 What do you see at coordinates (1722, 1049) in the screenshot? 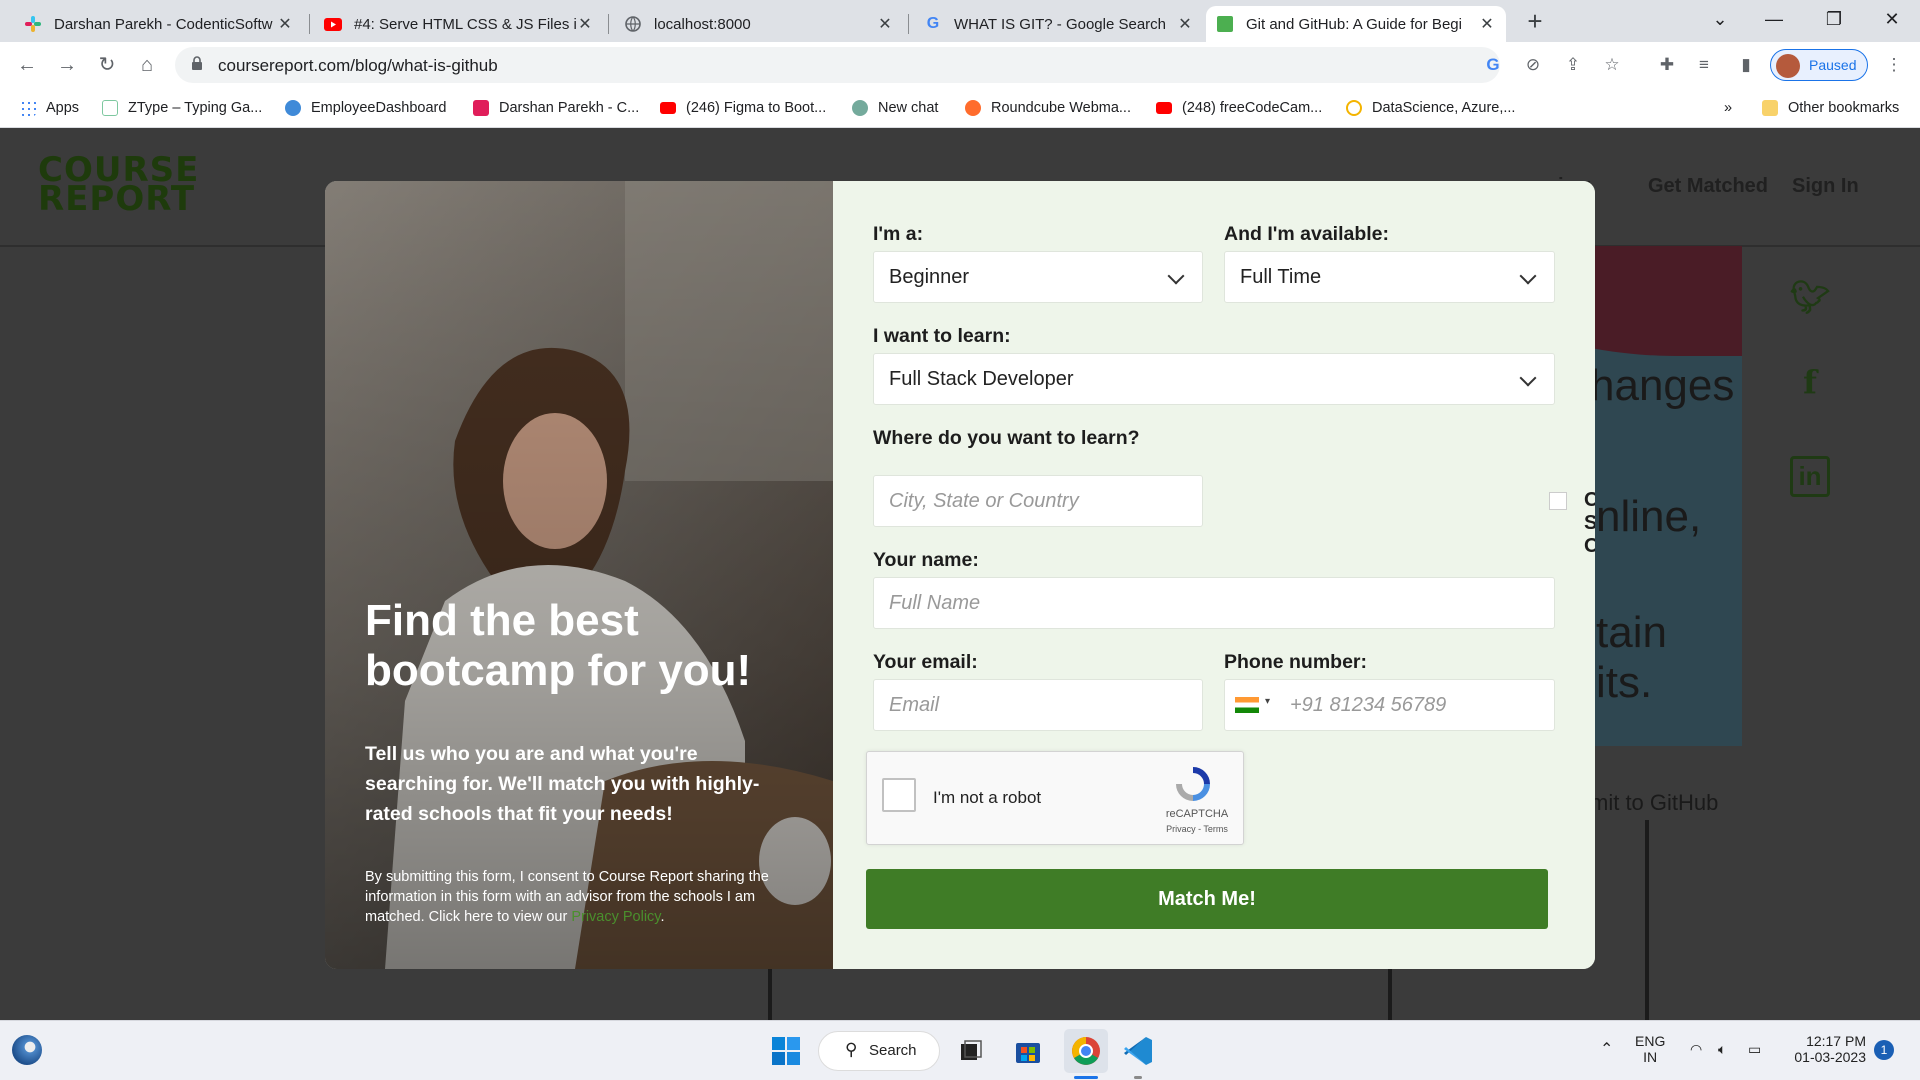
I see `volume-icon: 🔈︎` at bounding box center [1722, 1049].